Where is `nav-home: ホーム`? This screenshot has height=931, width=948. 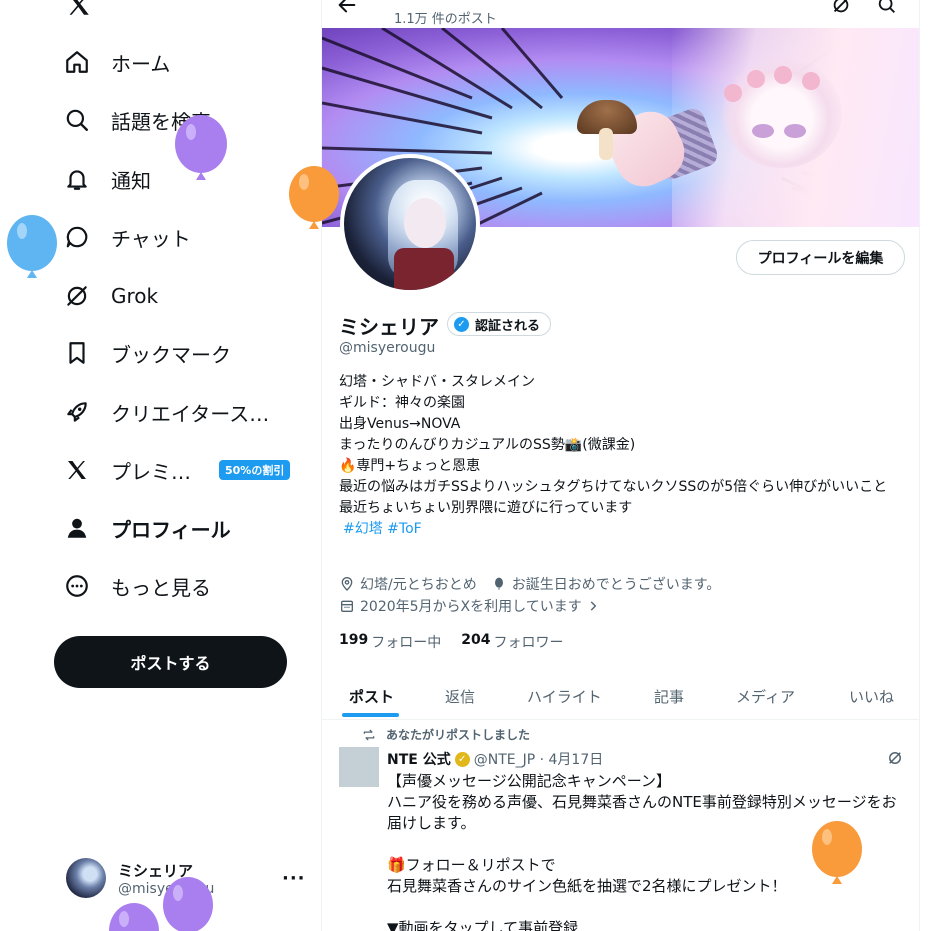 nav-home: ホーム is located at coordinates (116, 62).